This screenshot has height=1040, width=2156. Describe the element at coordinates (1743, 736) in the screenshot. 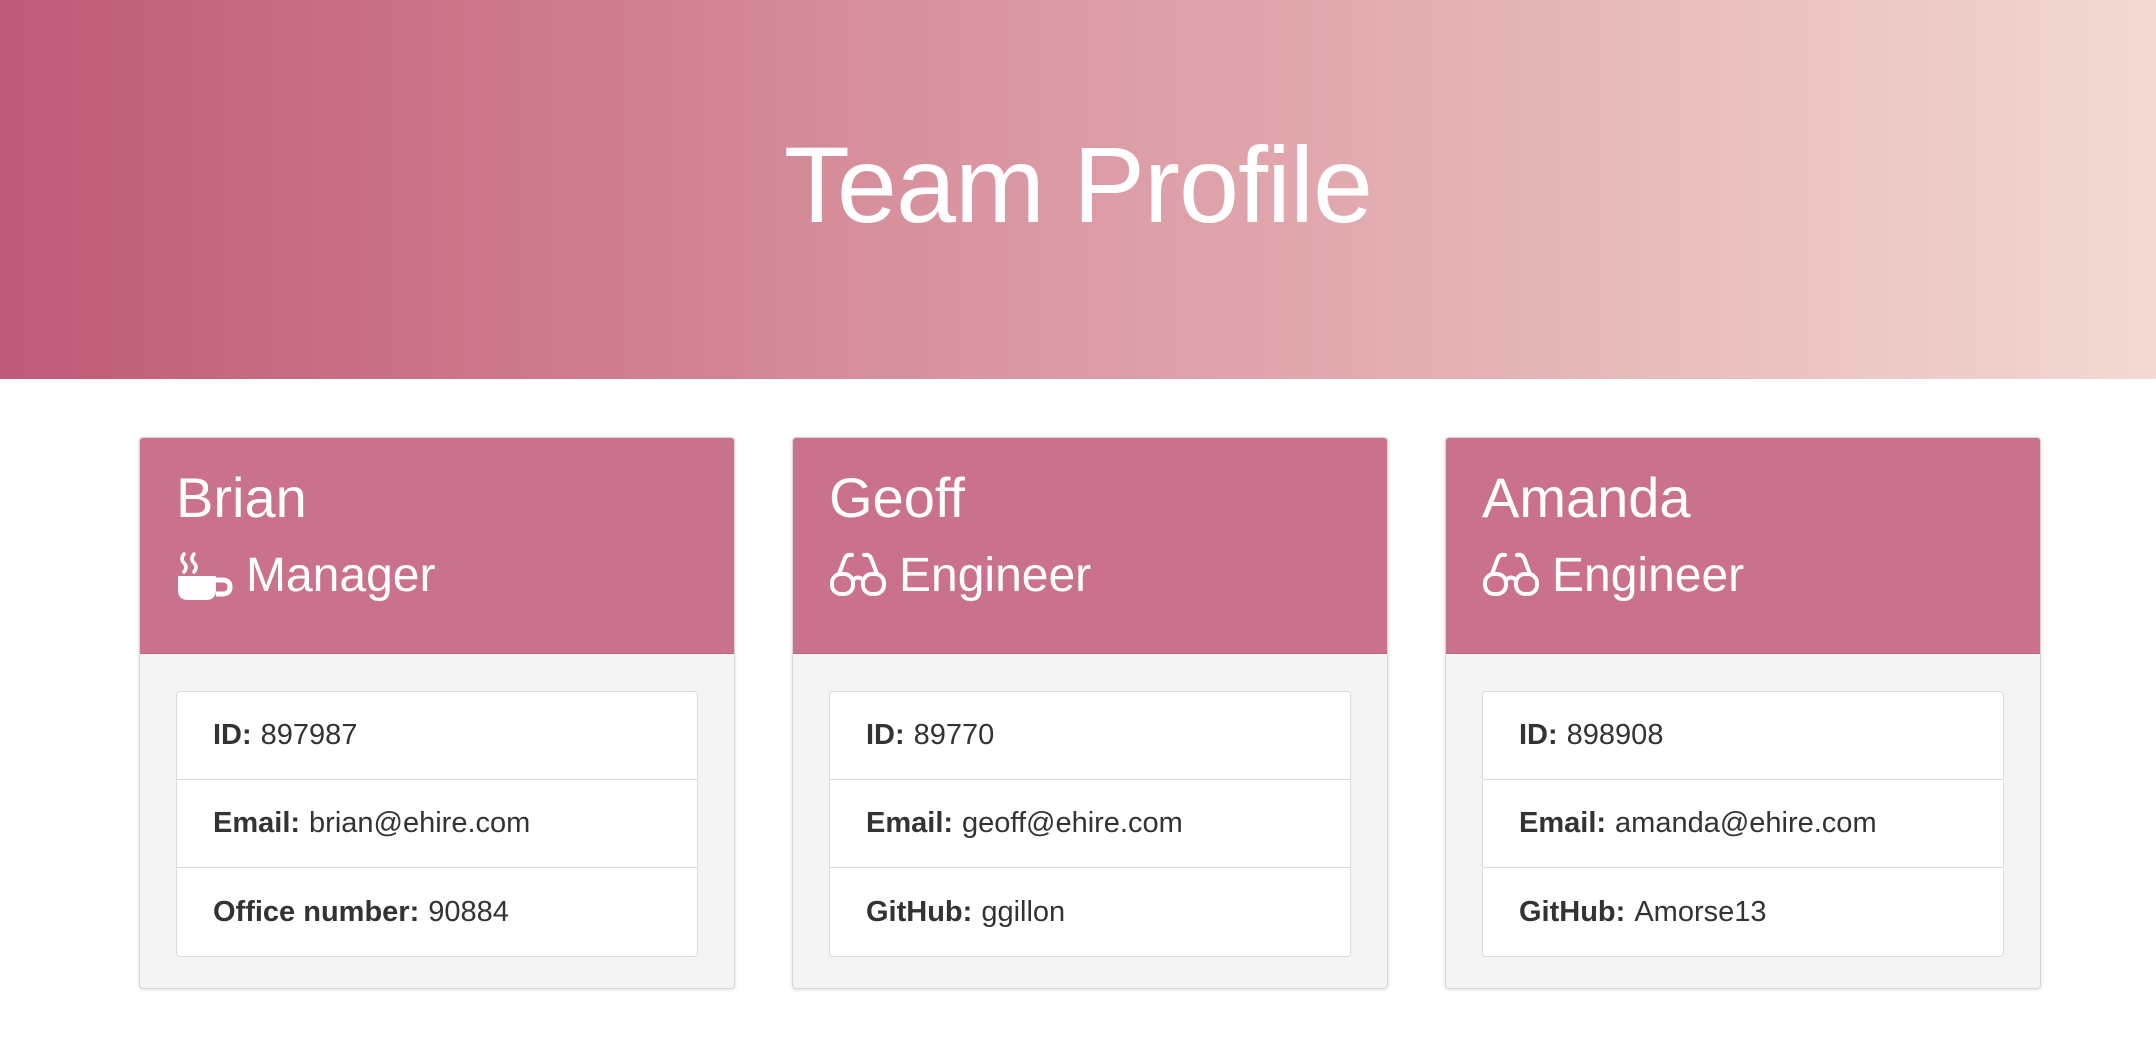

I see `list-item: ID: 898908` at that location.